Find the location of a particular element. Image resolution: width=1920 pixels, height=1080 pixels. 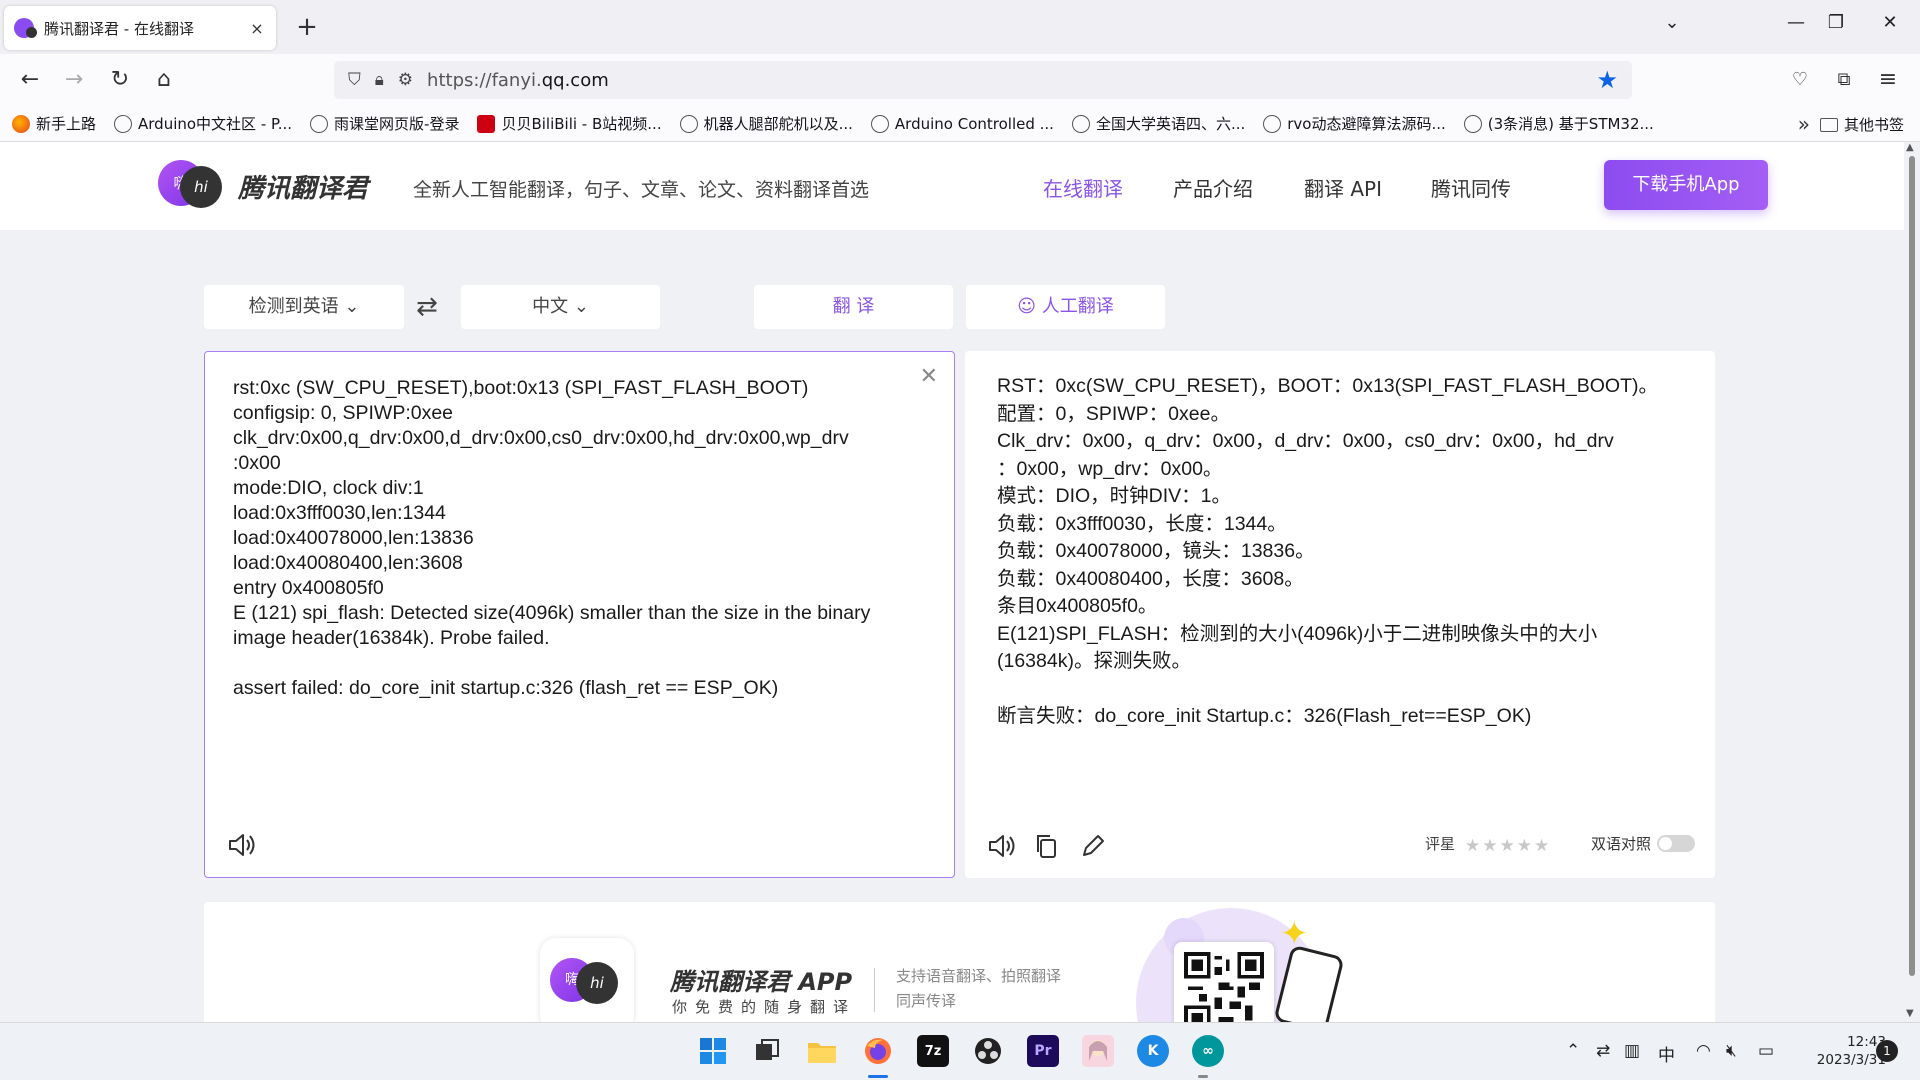

list-tabs-icon: ⌄ is located at coordinates (1672, 22).